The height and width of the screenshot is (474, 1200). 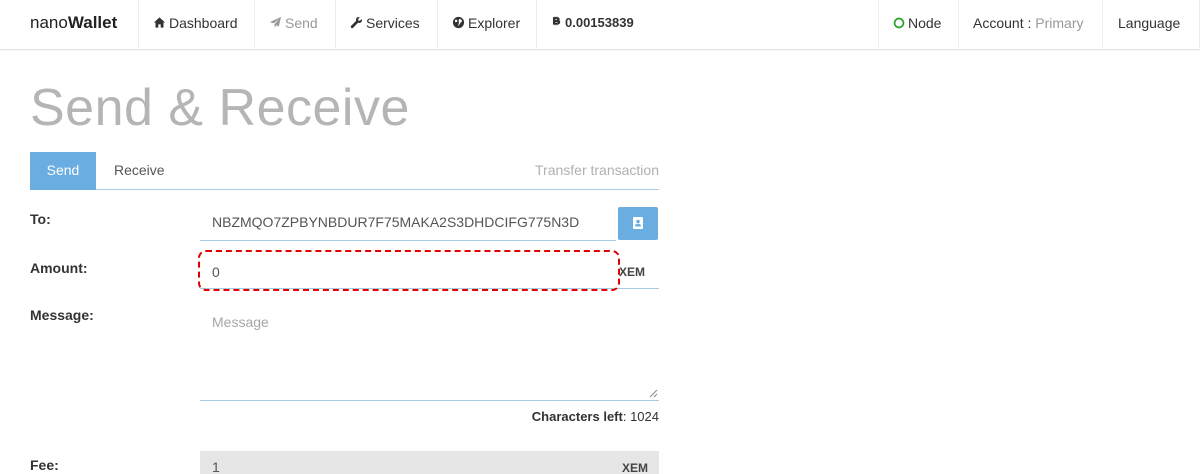 I want to click on nav-language: Language, so click(x=1151, y=24).